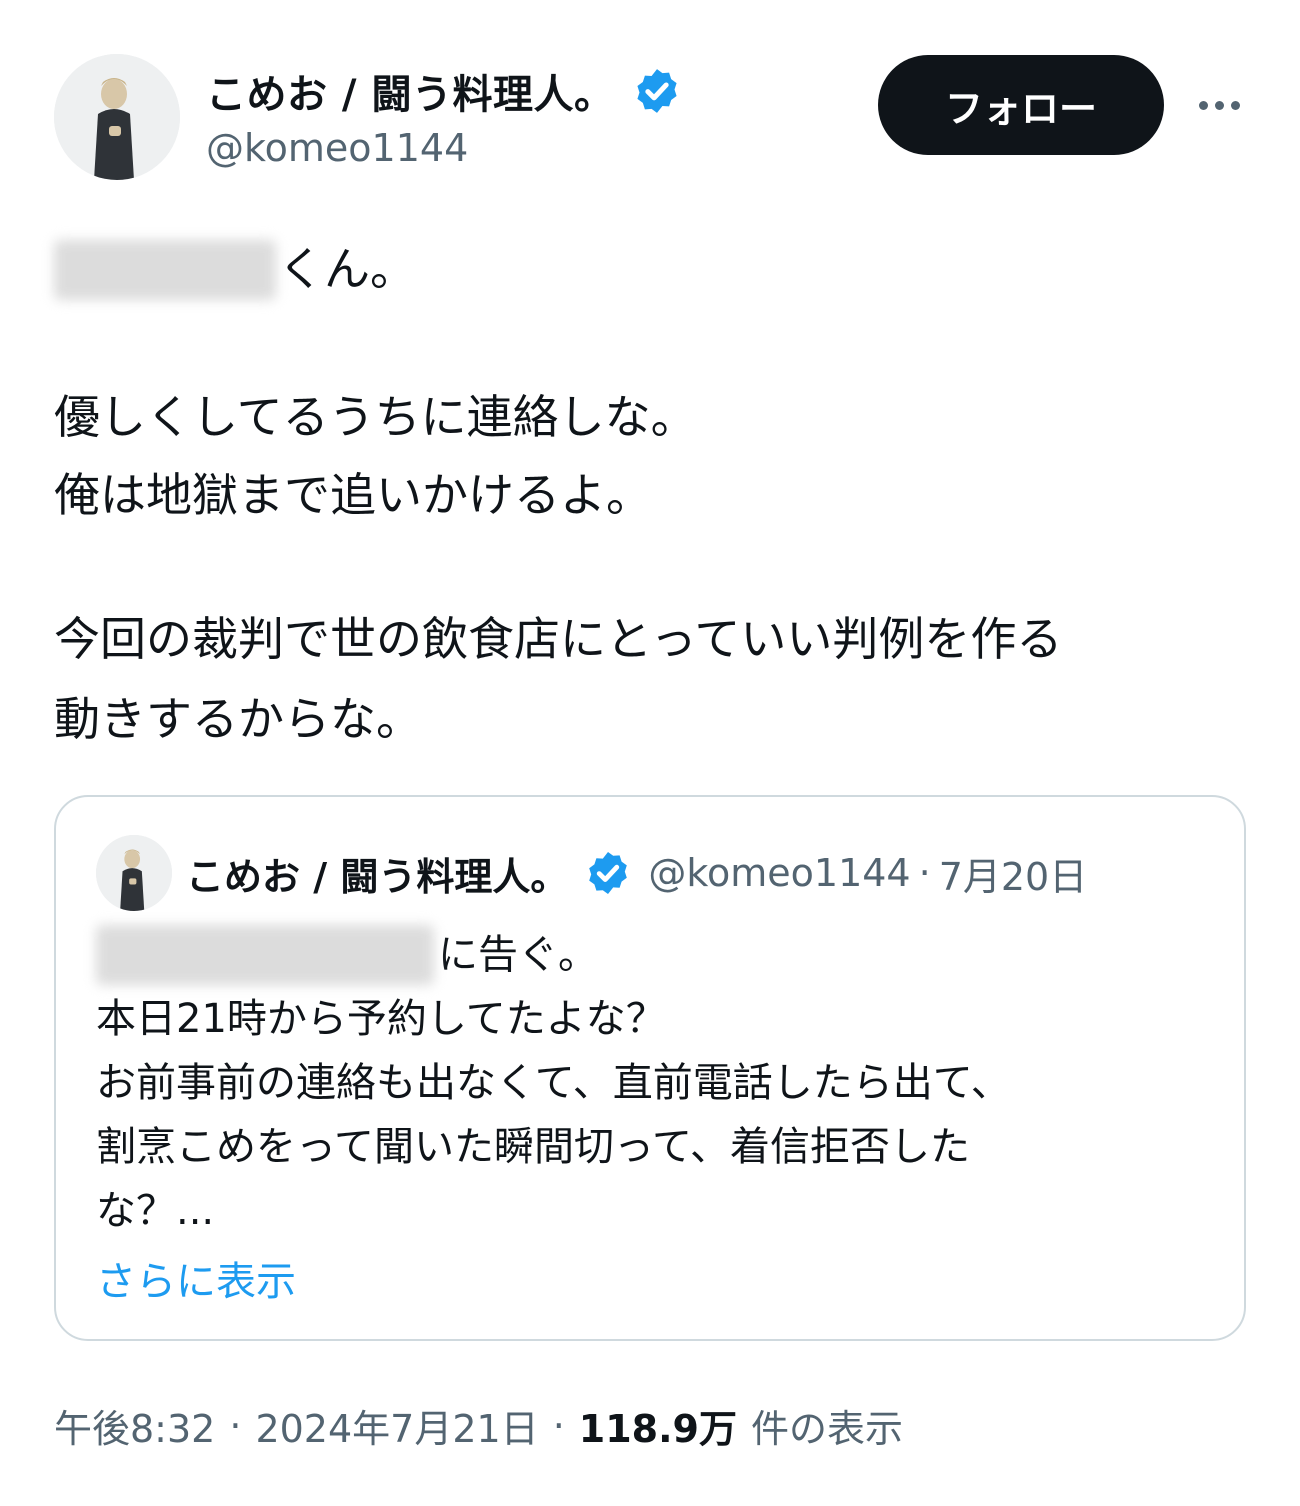 The image size is (1300, 1506). Describe the element at coordinates (410, 91) in the screenshot. I see `author-display-name: こめお / 闘う料理人。` at that location.